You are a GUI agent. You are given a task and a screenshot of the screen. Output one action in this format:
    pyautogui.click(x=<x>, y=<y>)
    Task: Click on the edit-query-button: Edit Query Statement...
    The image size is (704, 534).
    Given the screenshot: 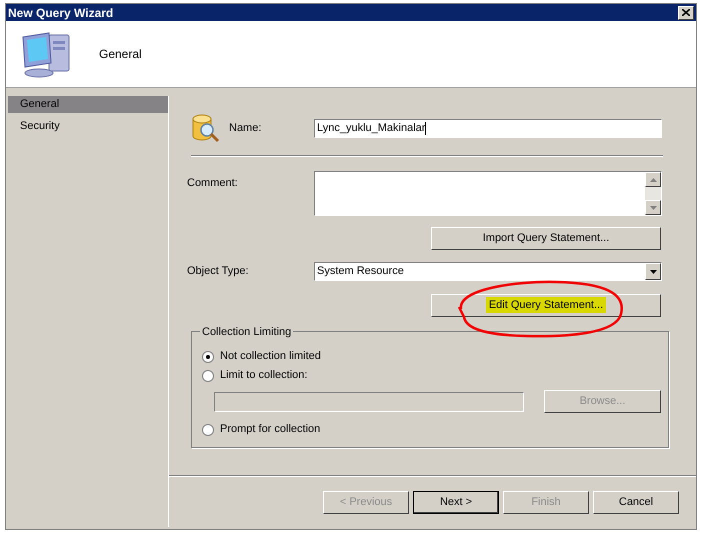 What is the action you would take?
    pyautogui.click(x=546, y=305)
    